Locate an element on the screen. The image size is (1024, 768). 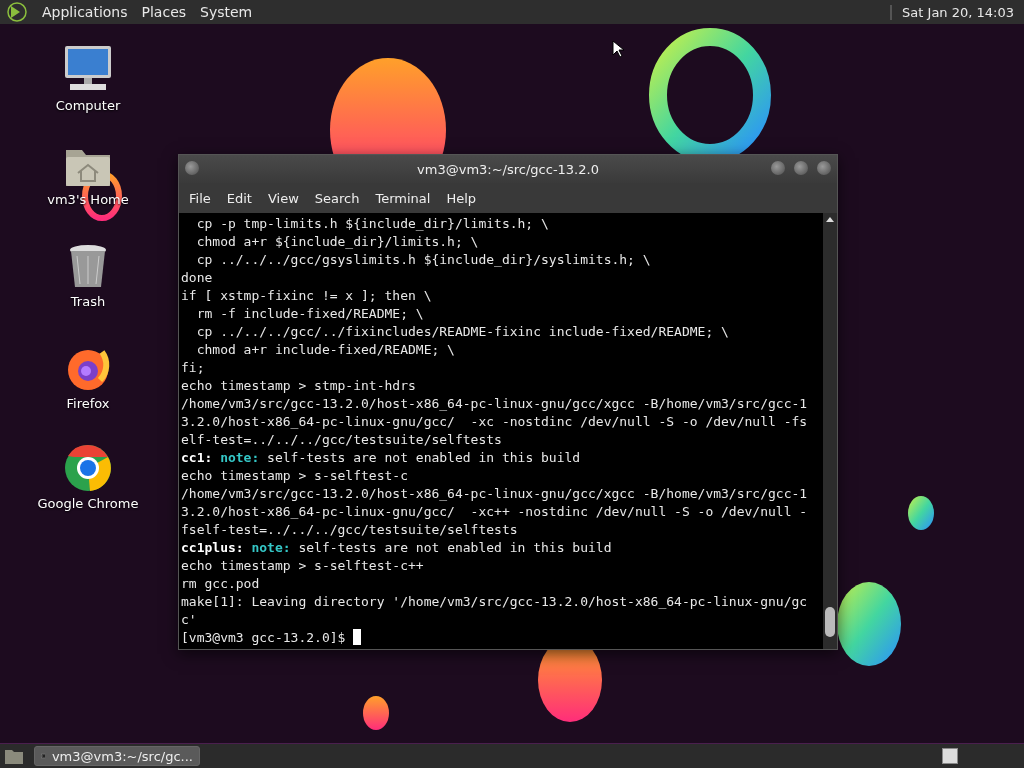
desktop-icon-label: Computer is located at coordinates (88, 105).